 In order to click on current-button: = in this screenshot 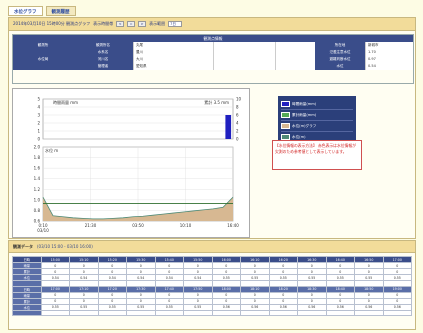, I will do `click(131, 24)`.